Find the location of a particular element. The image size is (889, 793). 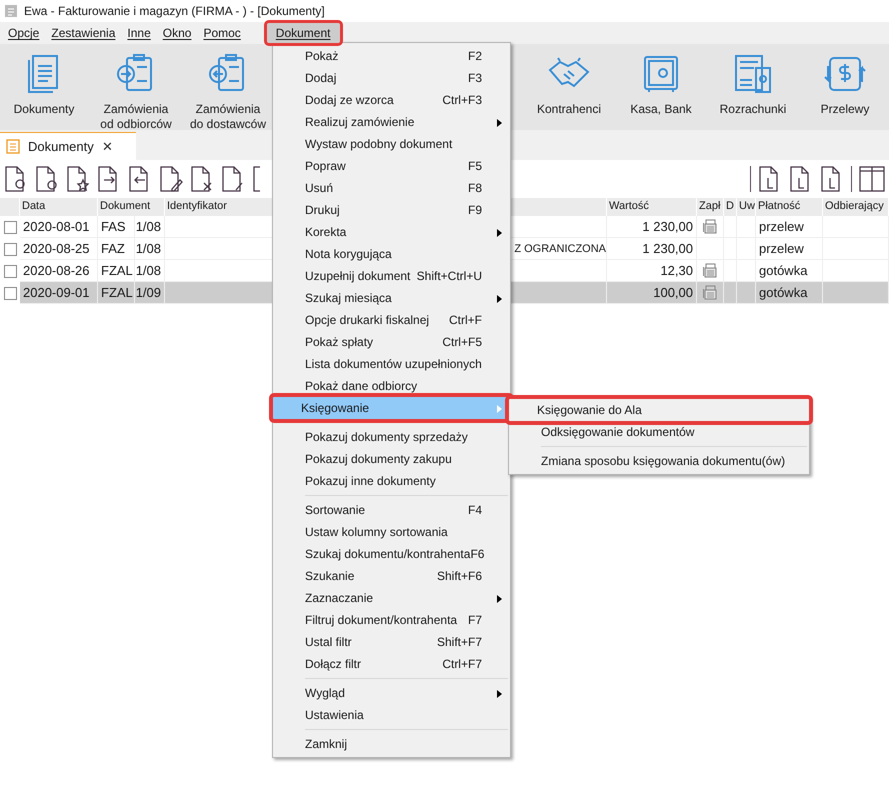

columns-icon is located at coordinates (872, 179).